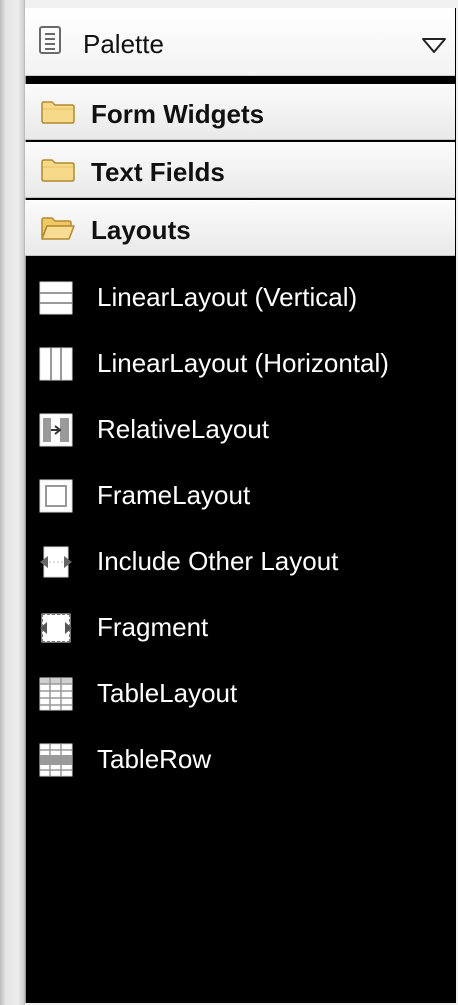 This screenshot has height=1005, width=458. I want to click on palette-item-table-row: TableRow, so click(240, 760).